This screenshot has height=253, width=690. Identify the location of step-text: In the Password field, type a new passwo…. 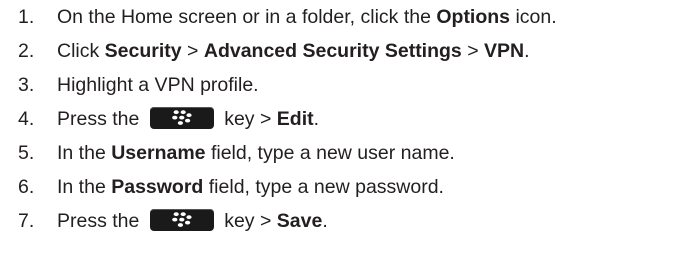
(250, 187).